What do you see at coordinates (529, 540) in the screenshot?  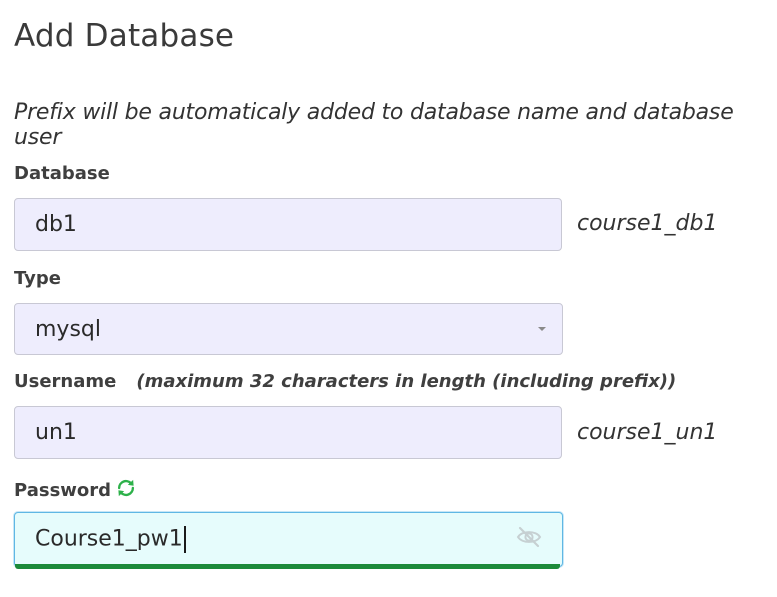 I see `eye-slash-icon` at bounding box center [529, 540].